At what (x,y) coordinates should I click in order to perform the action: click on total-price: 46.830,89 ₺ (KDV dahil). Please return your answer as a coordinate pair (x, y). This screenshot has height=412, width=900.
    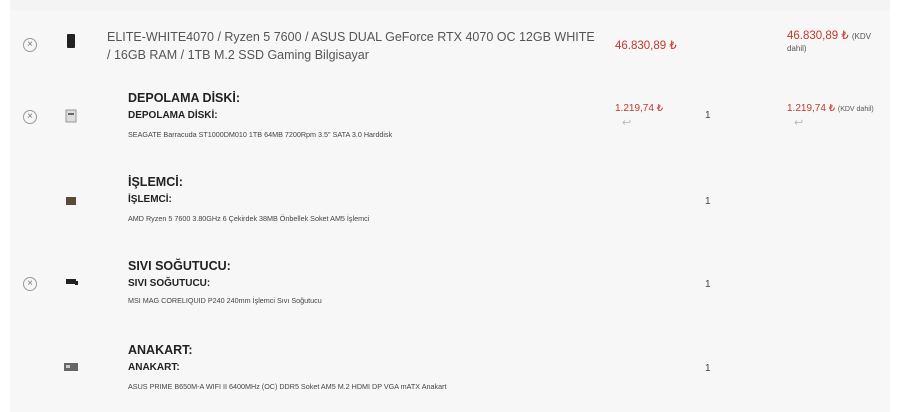
    Looking at the image, I should click on (838, 41).